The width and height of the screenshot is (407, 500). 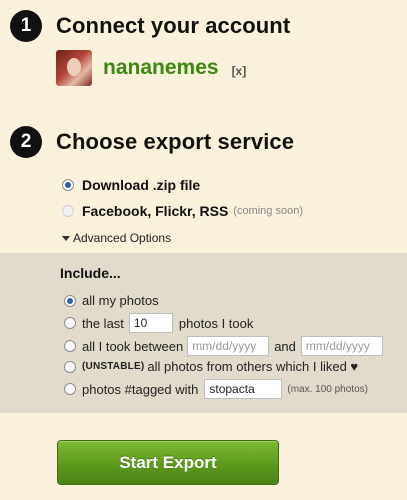 I want to click on include-option-last: the last photos I took, so click(x=158, y=323).